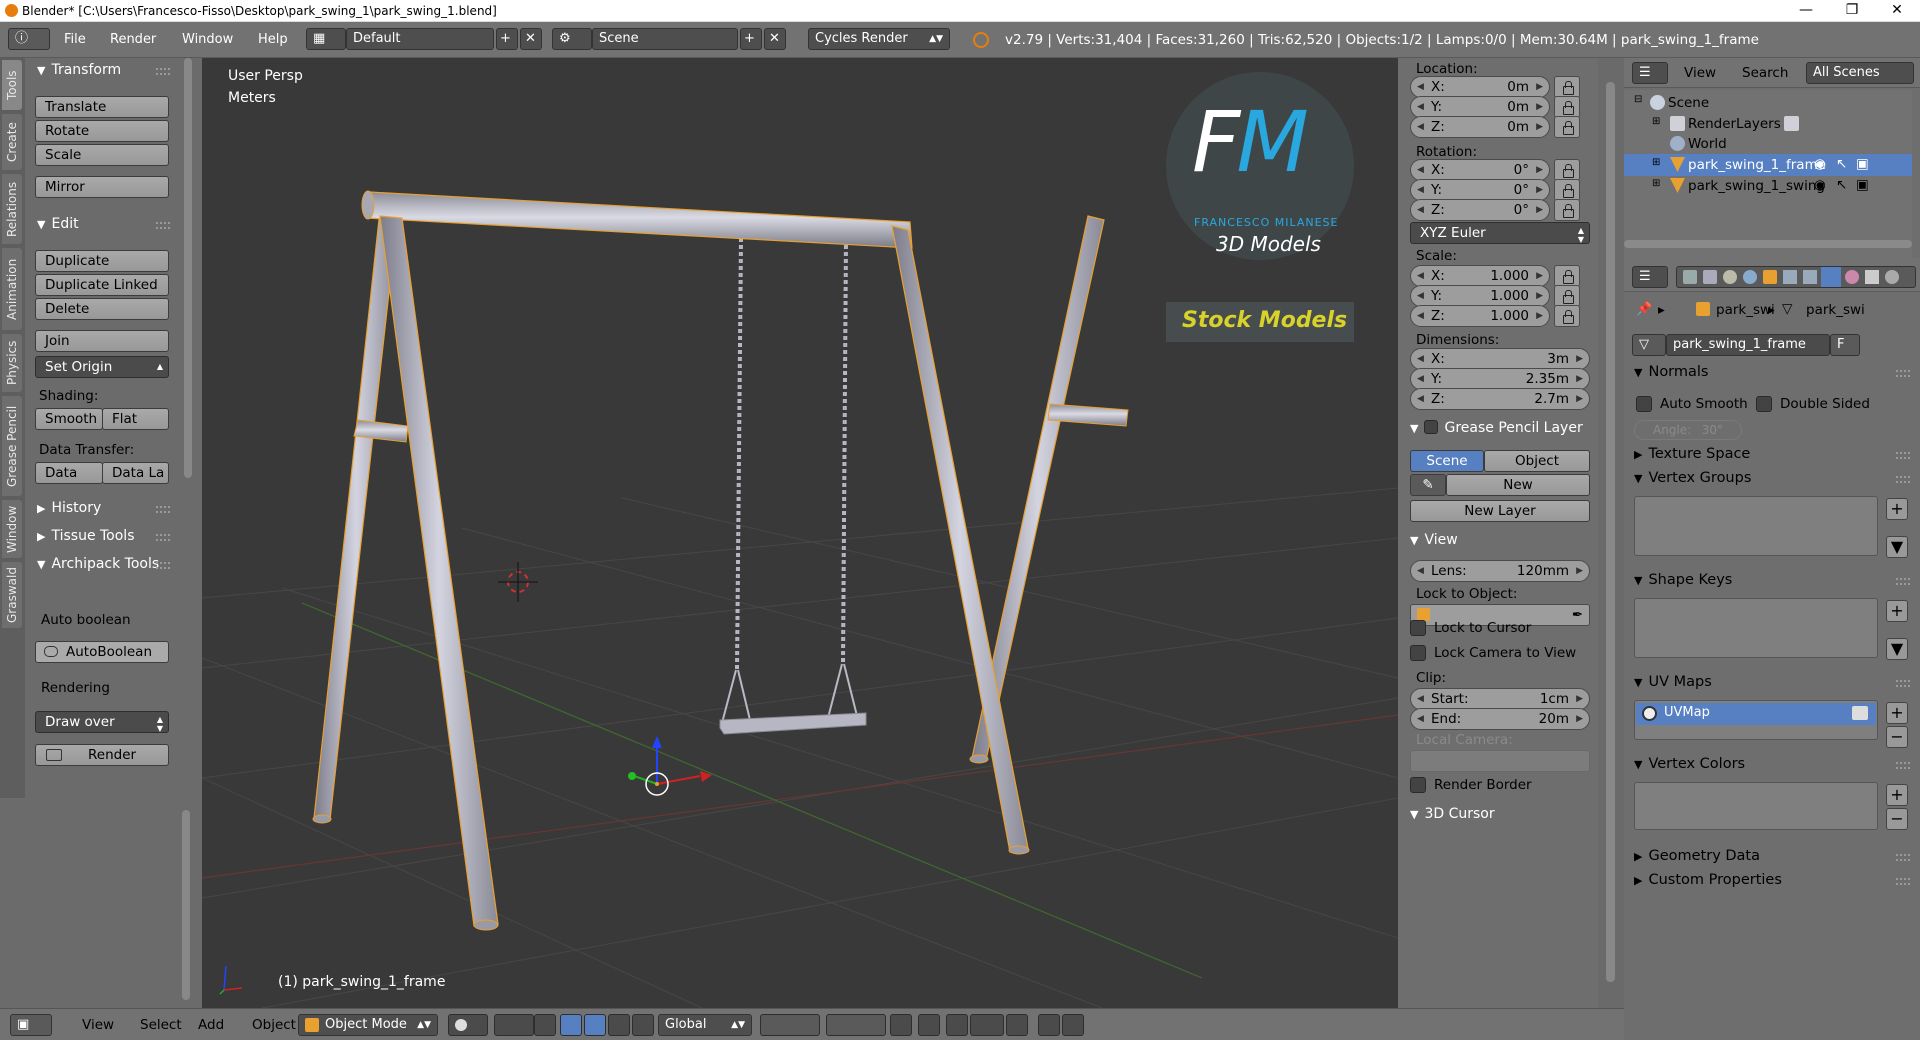 The height and width of the screenshot is (1040, 1920). I want to click on delete-layout-icon: ✕, so click(531, 39).